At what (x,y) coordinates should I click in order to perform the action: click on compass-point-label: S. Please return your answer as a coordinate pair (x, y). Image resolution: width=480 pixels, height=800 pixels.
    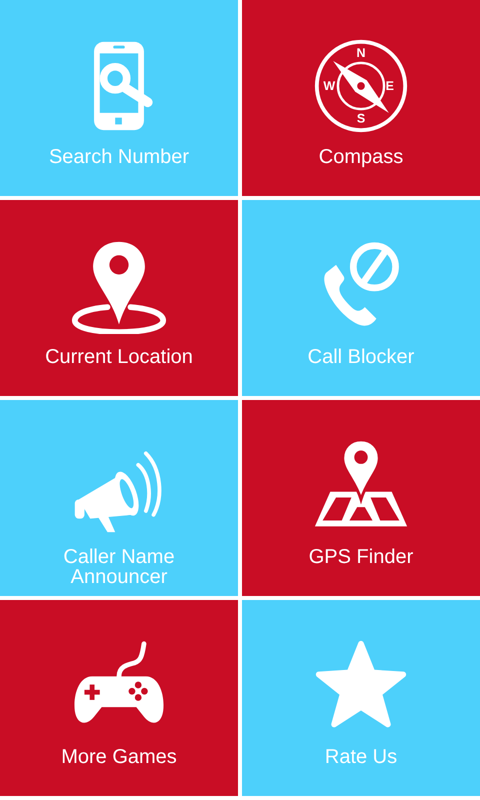
    Looking at the image, I should click on (361, 118).